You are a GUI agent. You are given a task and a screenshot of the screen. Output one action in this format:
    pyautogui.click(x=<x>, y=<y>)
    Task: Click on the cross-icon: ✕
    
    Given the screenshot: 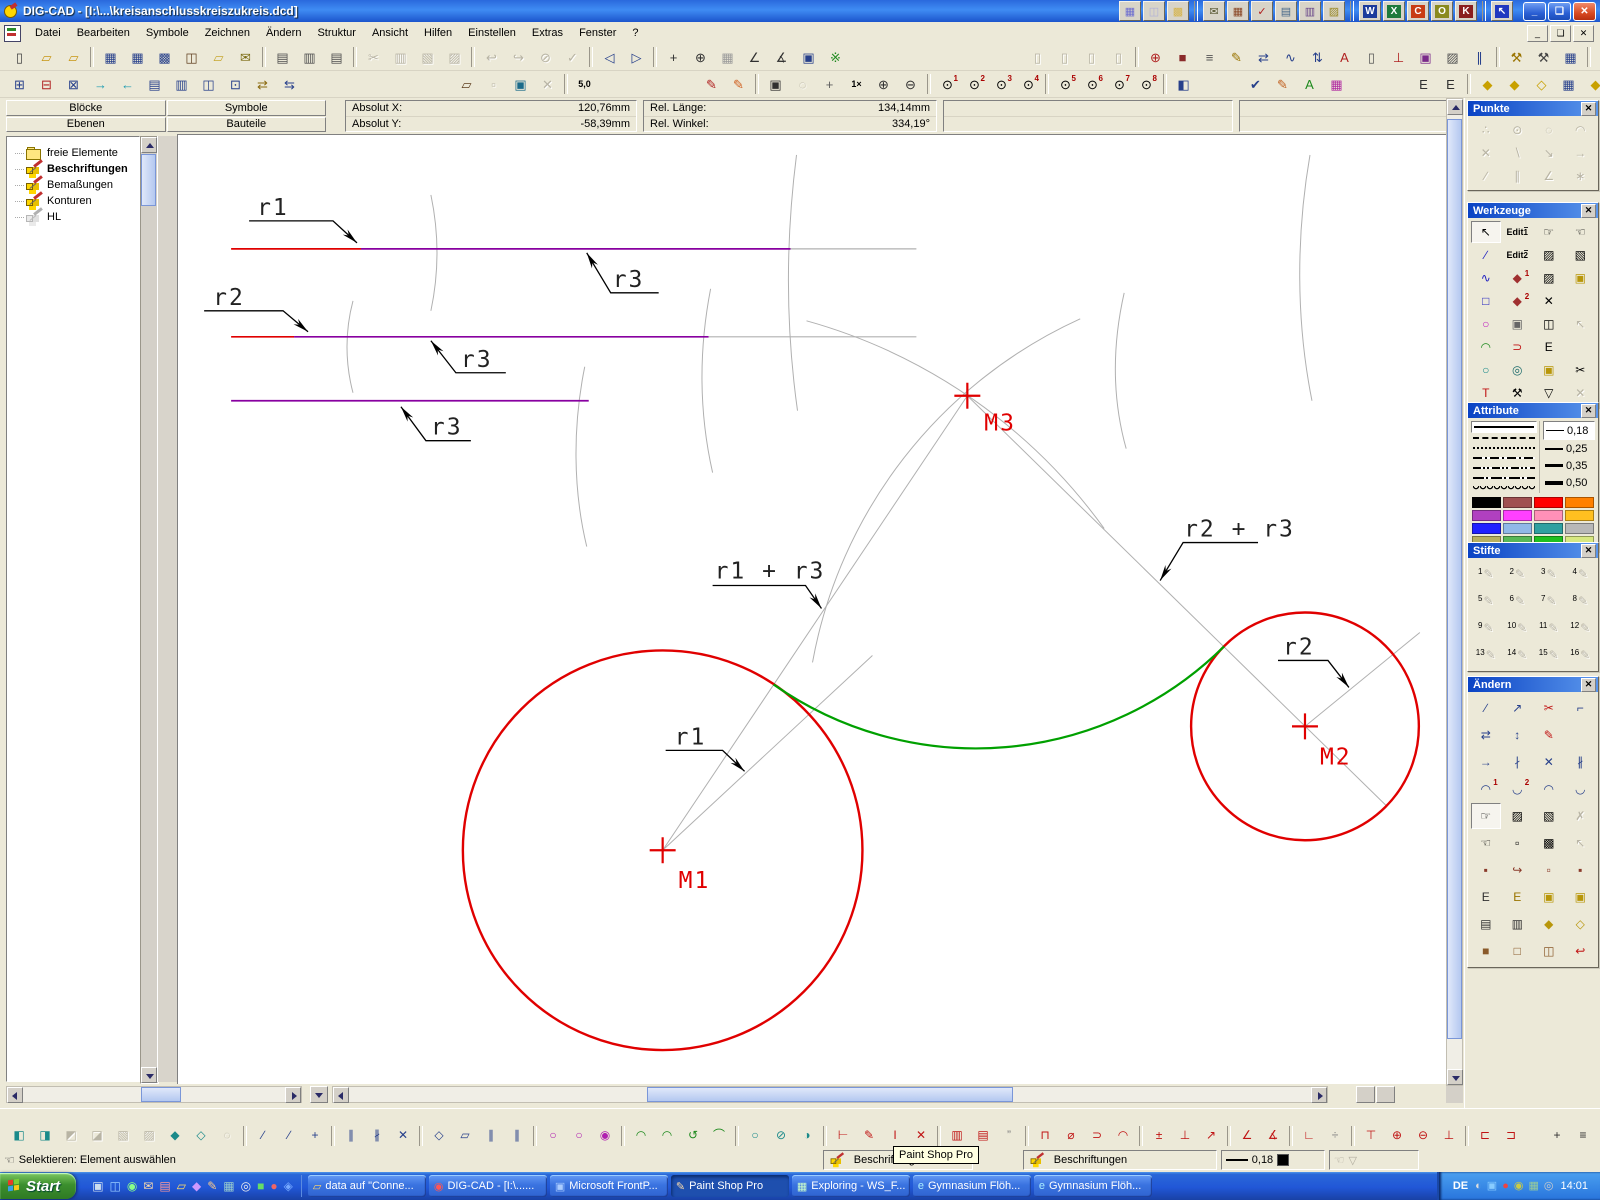 What is the action you would take?
    pyautogui.click(x=403, y=1134)
    